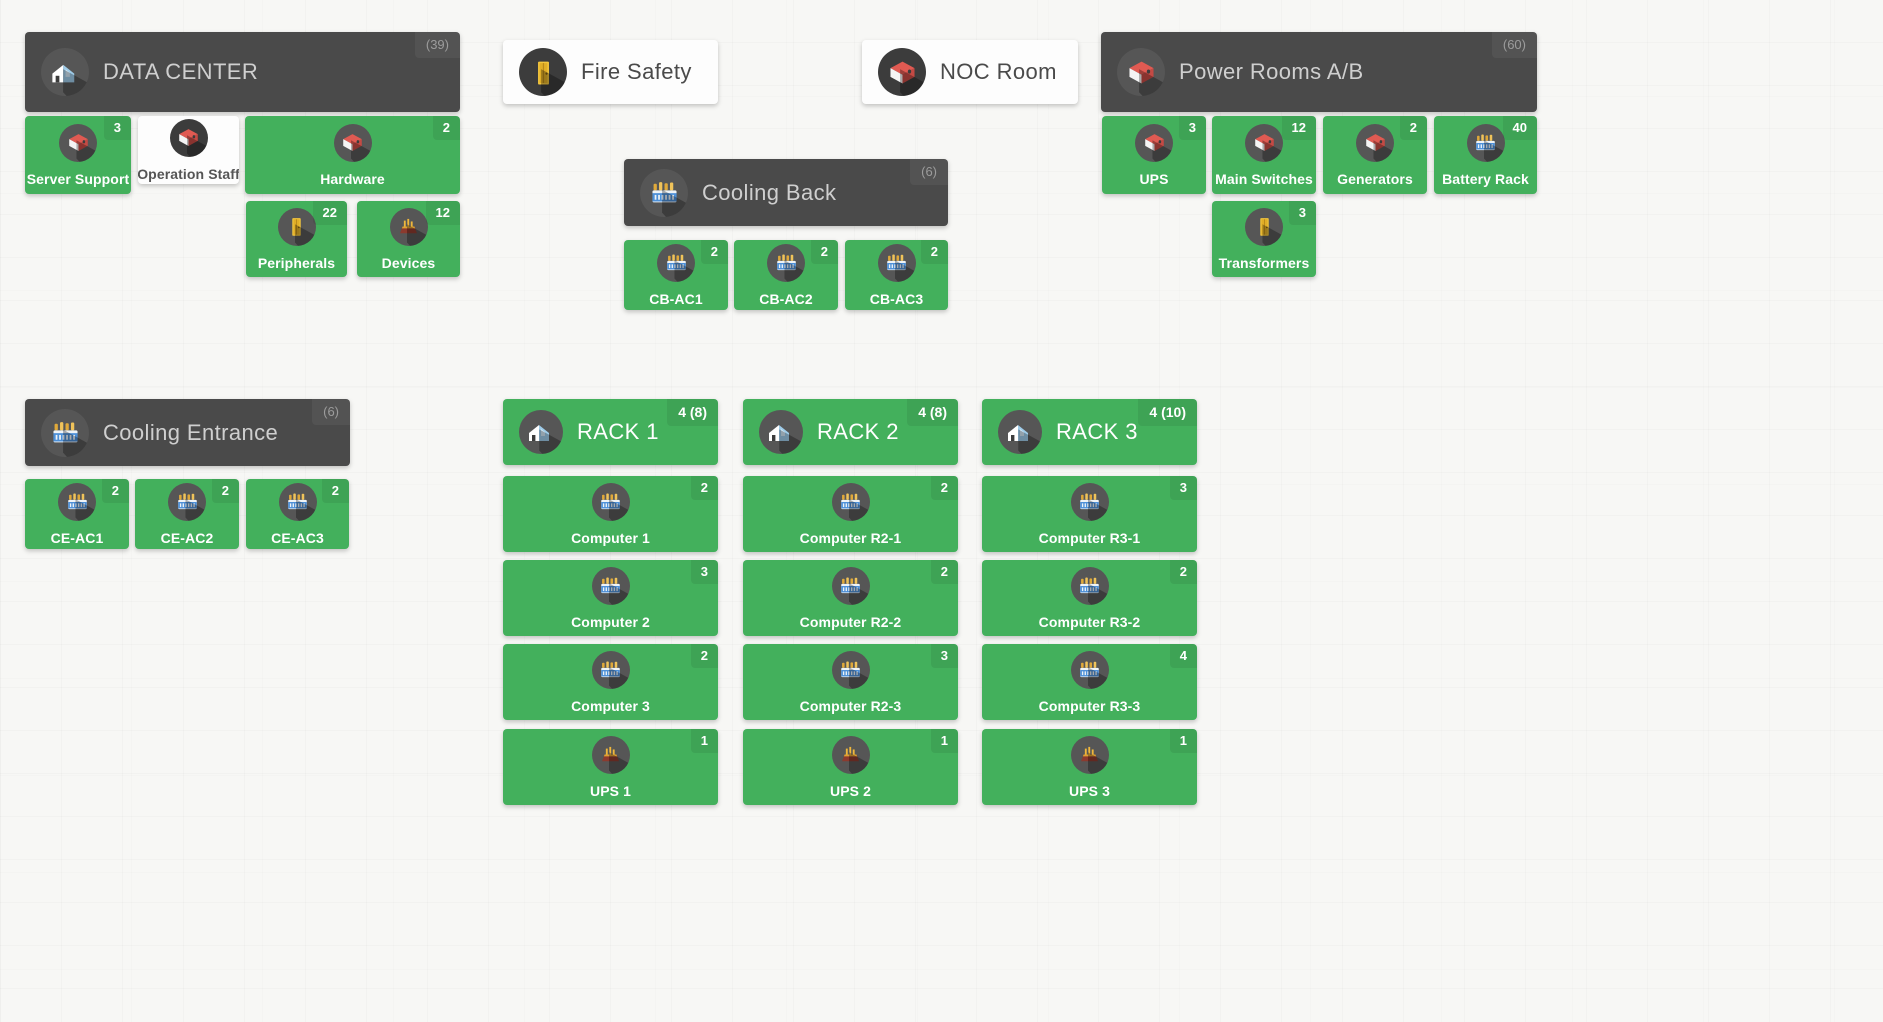 The image size is (1883, 1022). Describe the element at coordinates (1089, 705) in the screenshot. I see `tile-label: Computer R3-3` at that location.